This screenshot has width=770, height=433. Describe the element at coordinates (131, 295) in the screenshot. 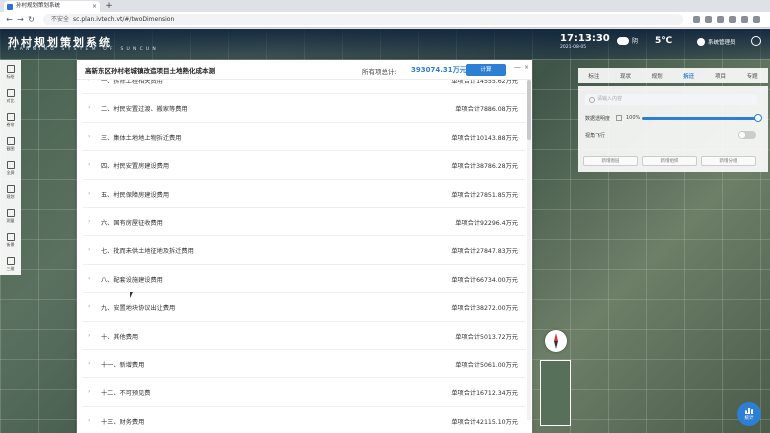

I see `mouse-cursor` at that location.